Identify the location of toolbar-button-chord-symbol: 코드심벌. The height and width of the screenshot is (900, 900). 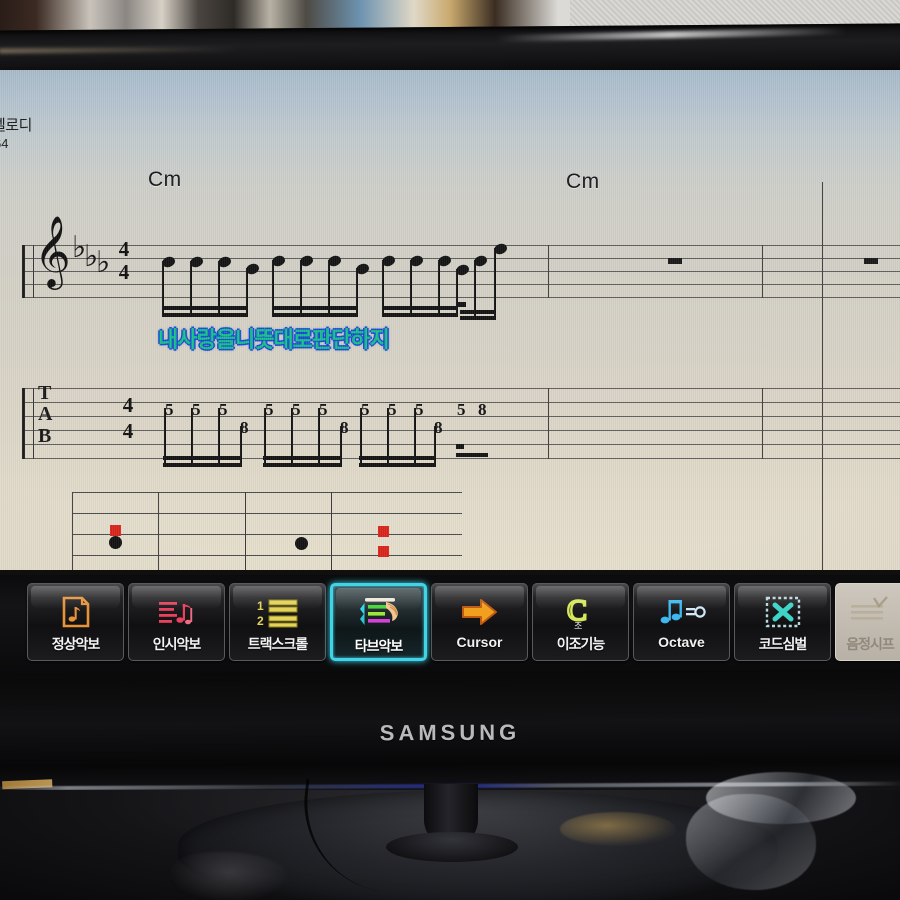
(782, 622).